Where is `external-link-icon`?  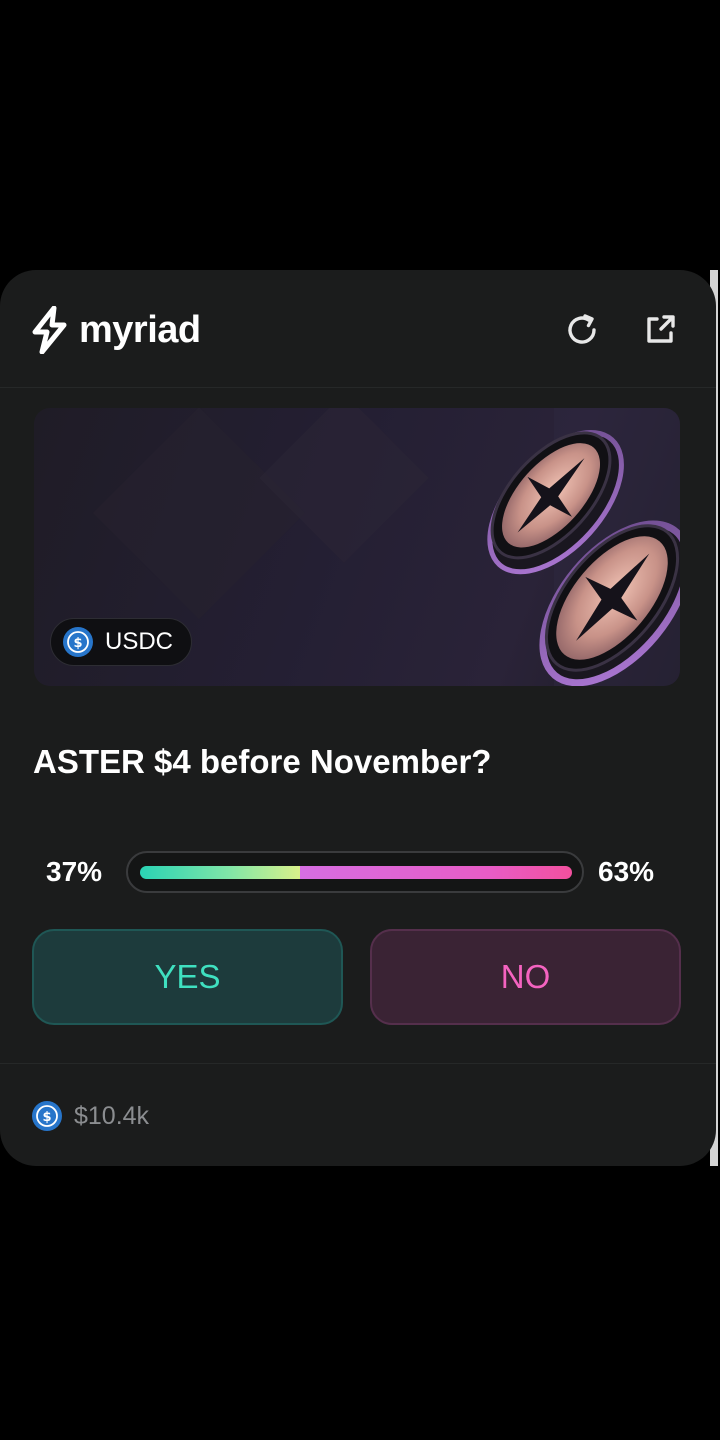 external-link-icon is located at coordinates (661, 329).